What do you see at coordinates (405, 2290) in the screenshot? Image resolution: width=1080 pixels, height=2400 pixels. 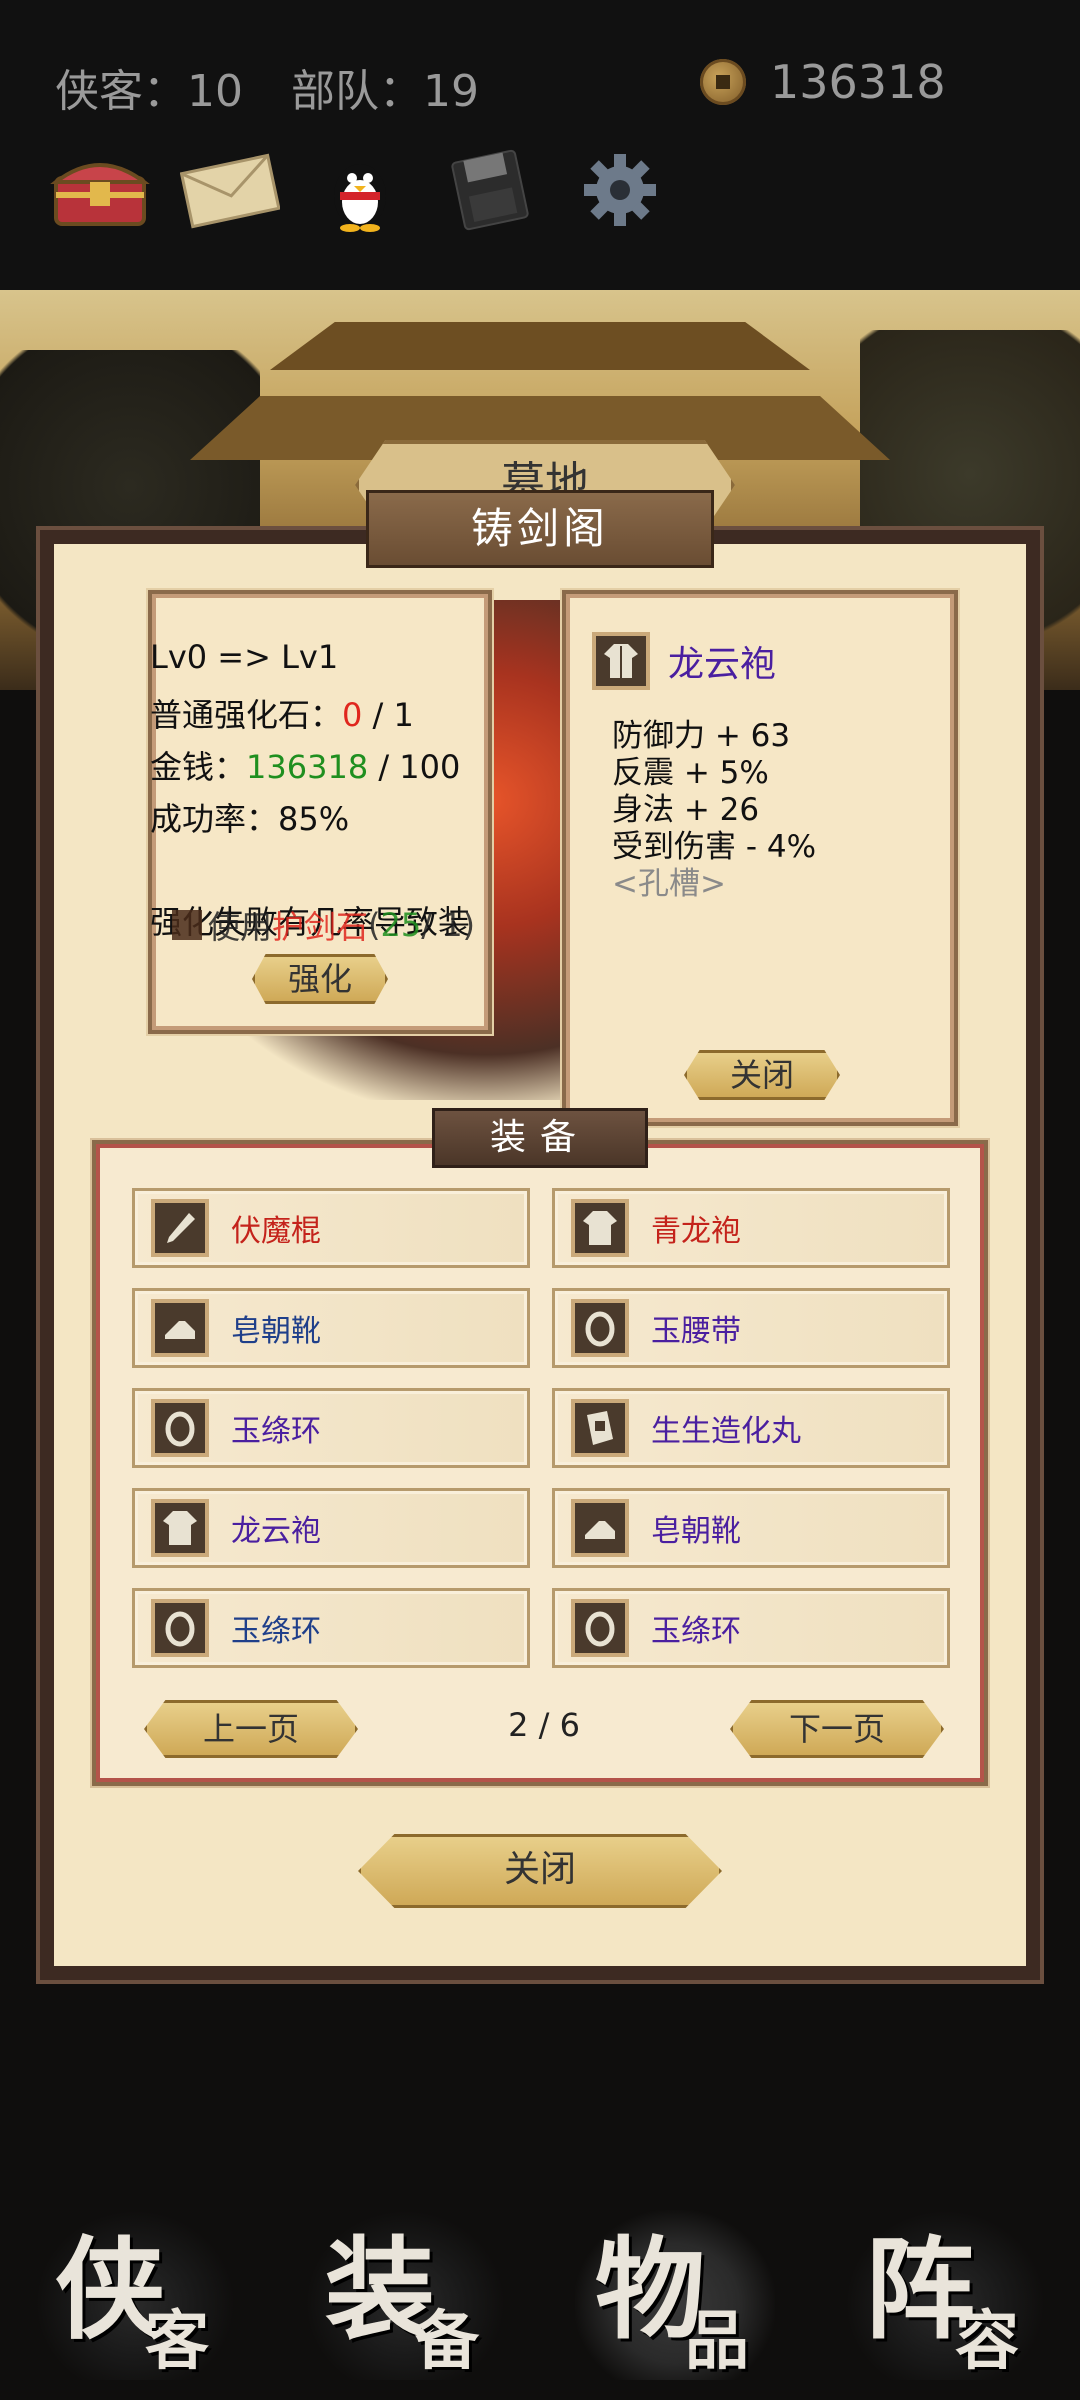 I see `nav-equipment: 装 备` at bounding box center [405, 2290].